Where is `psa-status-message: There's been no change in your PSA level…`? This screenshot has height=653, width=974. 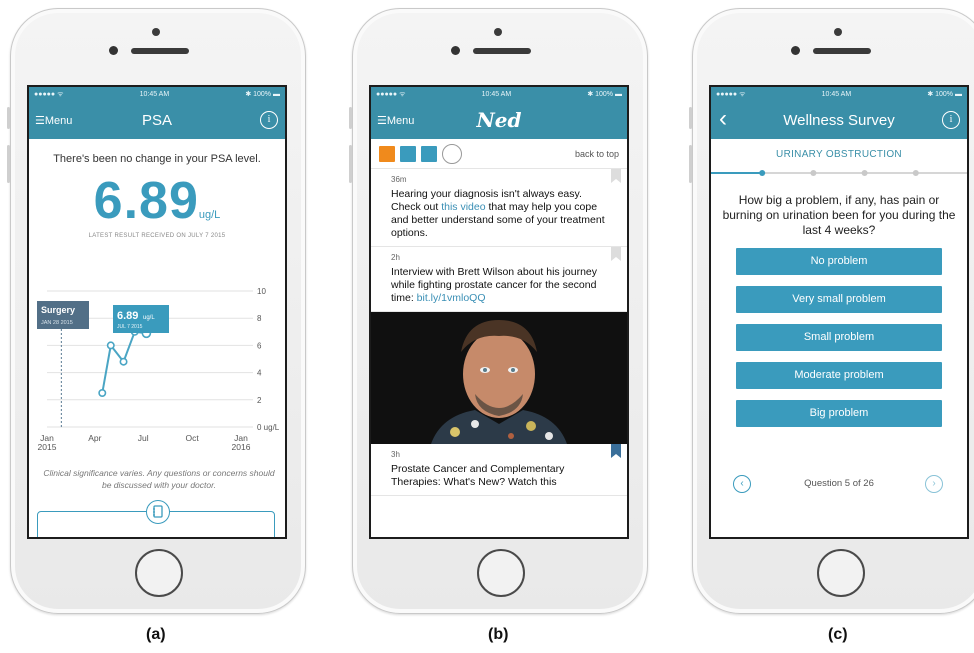
psa-status-message: There's been no change in your PSA level… is located at coordinates (157, 159).